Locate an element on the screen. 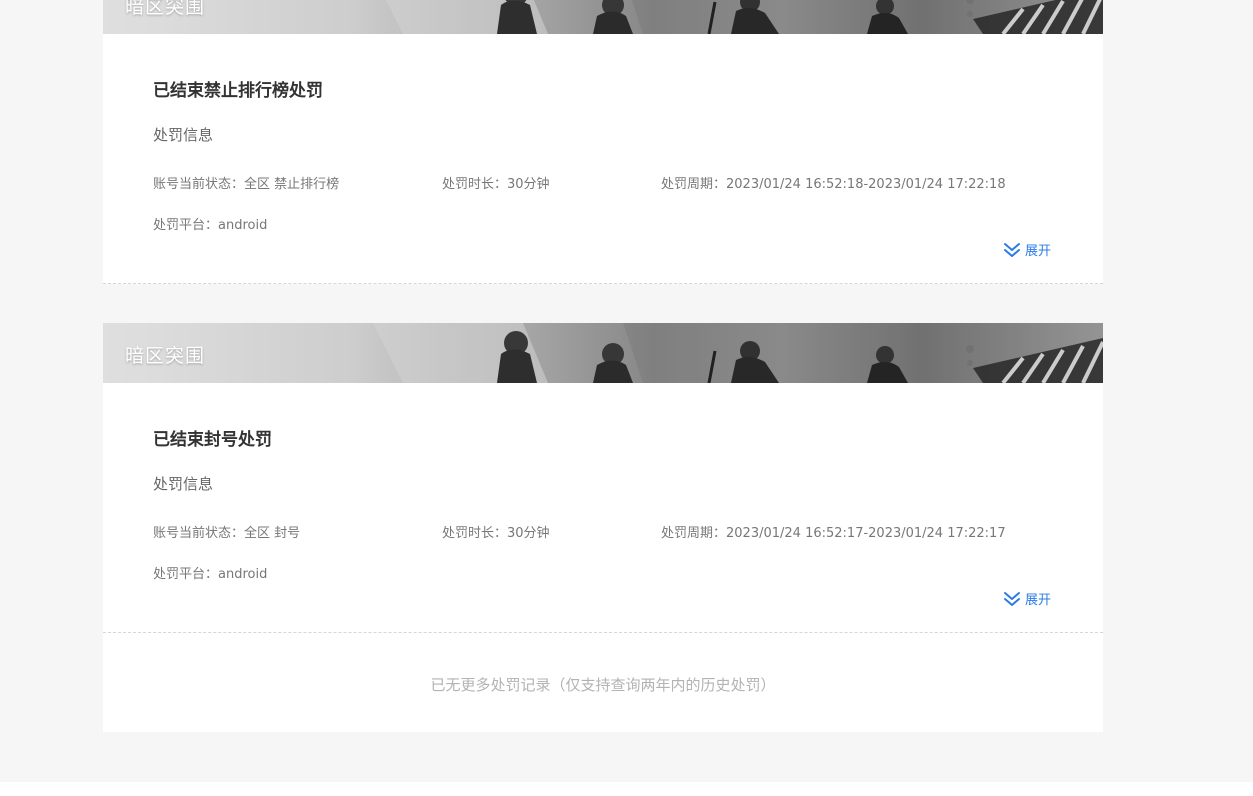  status-row: 账号当前状态：全区 禁止排行榜 is located at coordinates (246, 182).